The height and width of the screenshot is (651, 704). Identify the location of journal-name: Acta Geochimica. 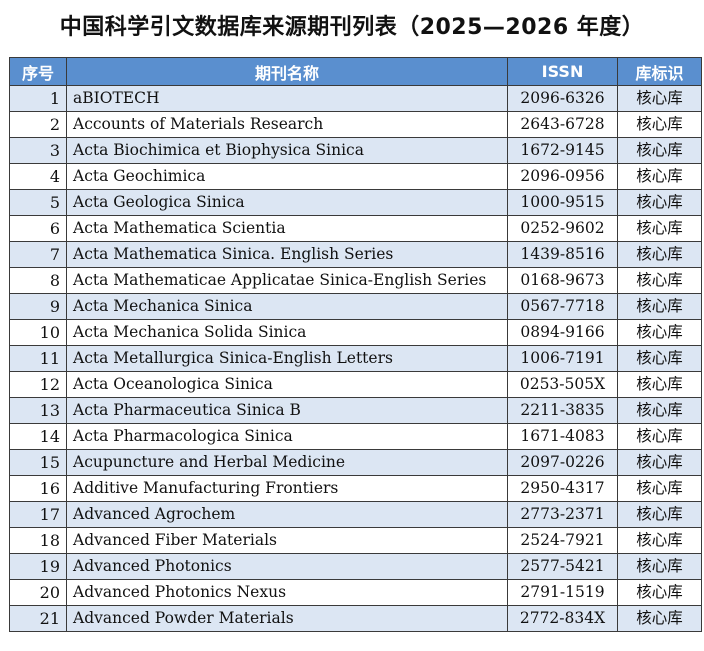
(287, 176).